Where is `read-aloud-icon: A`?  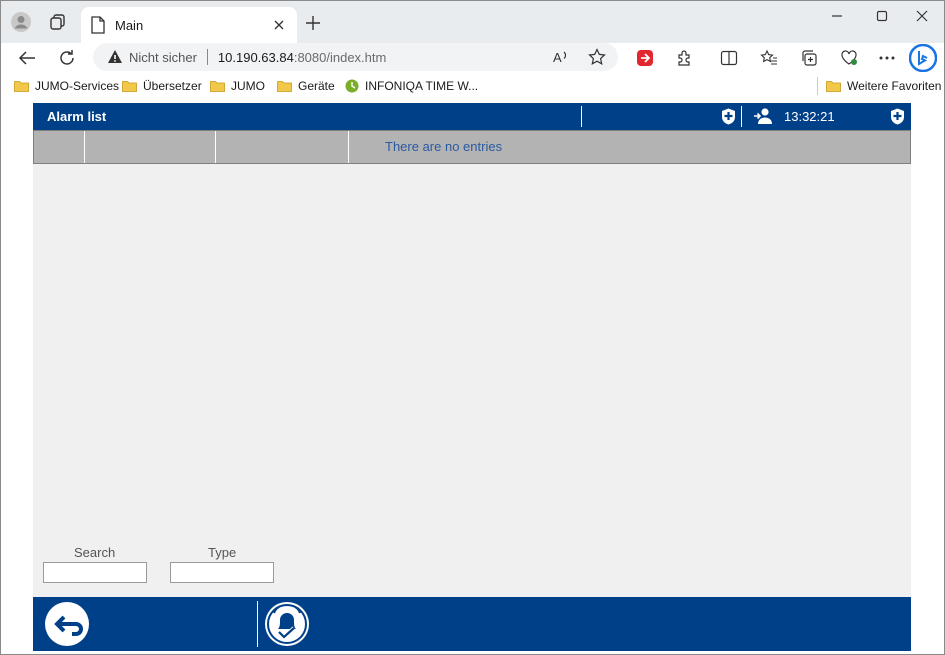
read-aloud-icon: A is located at coordinates (561, 57).